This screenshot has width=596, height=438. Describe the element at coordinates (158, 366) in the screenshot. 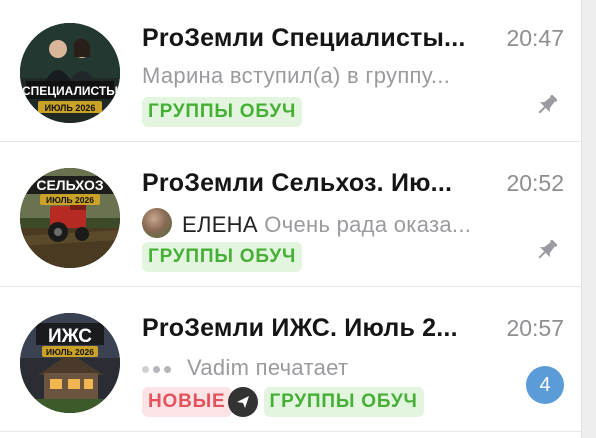

I see `typing-indicator-icon` at that location.